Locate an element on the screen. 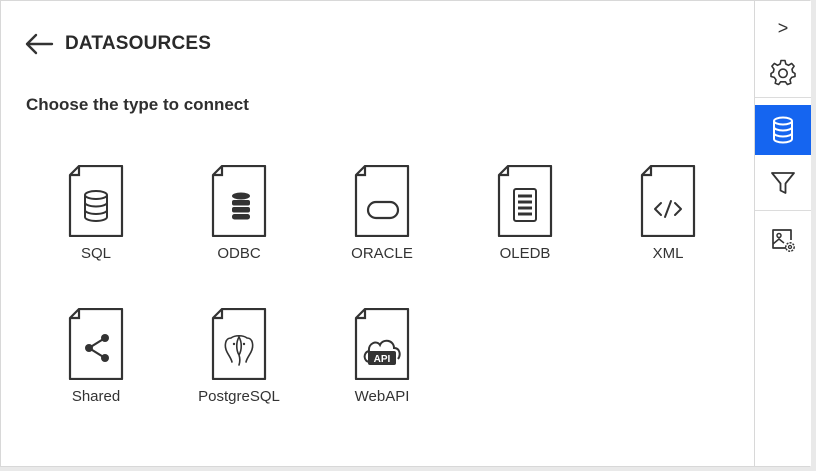  sql-database-icon is located at coordinates (96, 201).